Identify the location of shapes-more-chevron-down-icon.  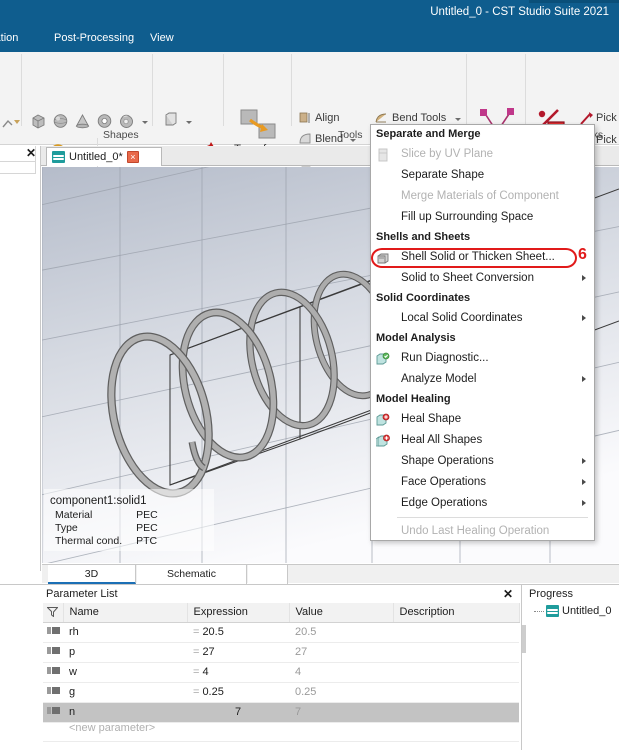
(145, 122).